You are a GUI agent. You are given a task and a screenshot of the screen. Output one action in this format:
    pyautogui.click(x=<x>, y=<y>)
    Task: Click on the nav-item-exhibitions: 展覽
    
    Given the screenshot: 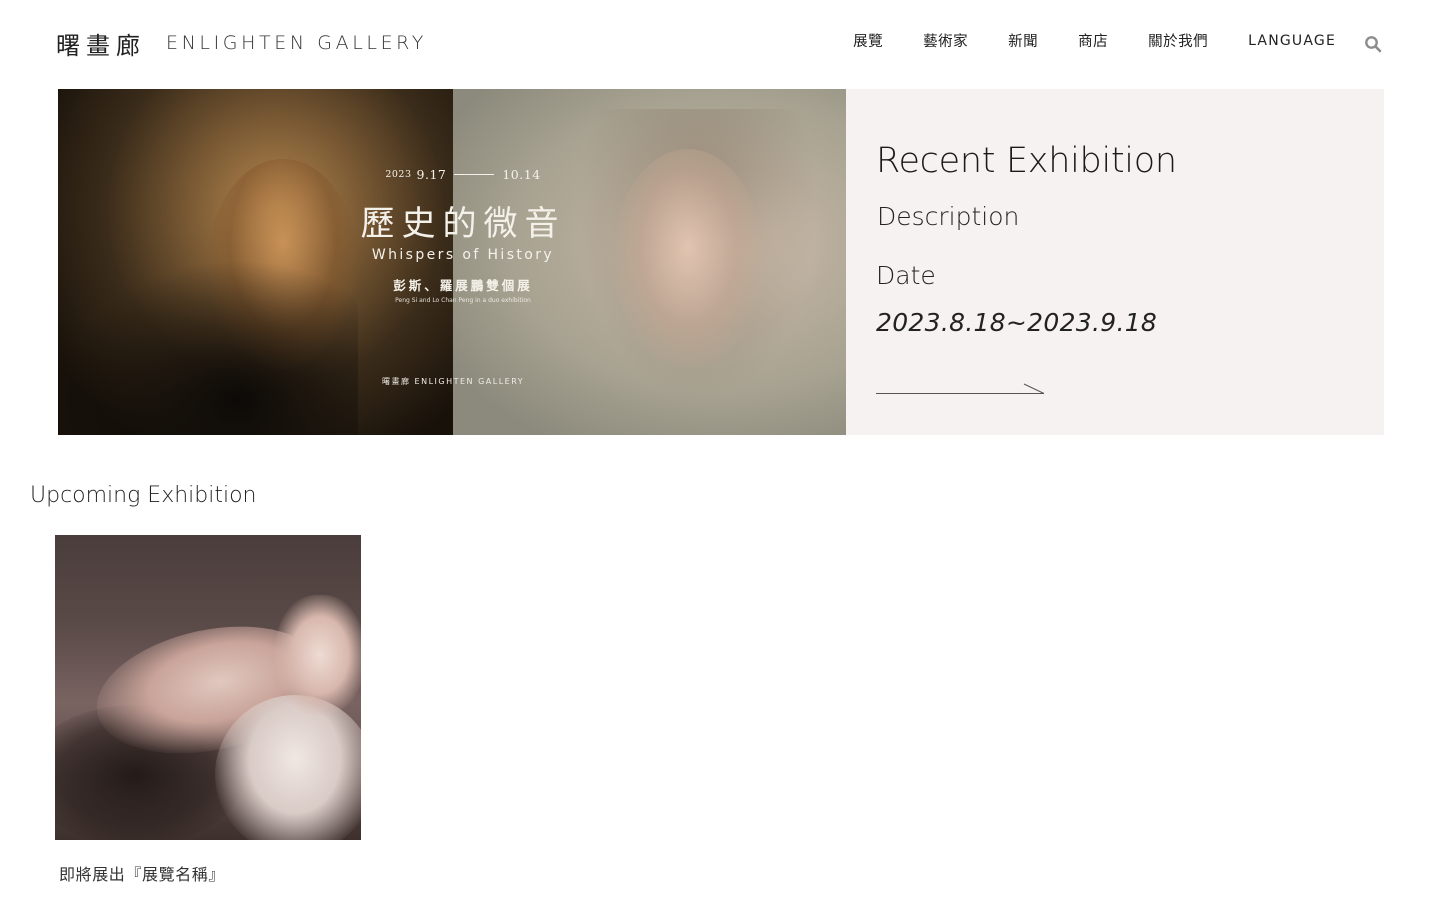 What is the action you would take?
    pyautogui.click(x=868, y=40)
    